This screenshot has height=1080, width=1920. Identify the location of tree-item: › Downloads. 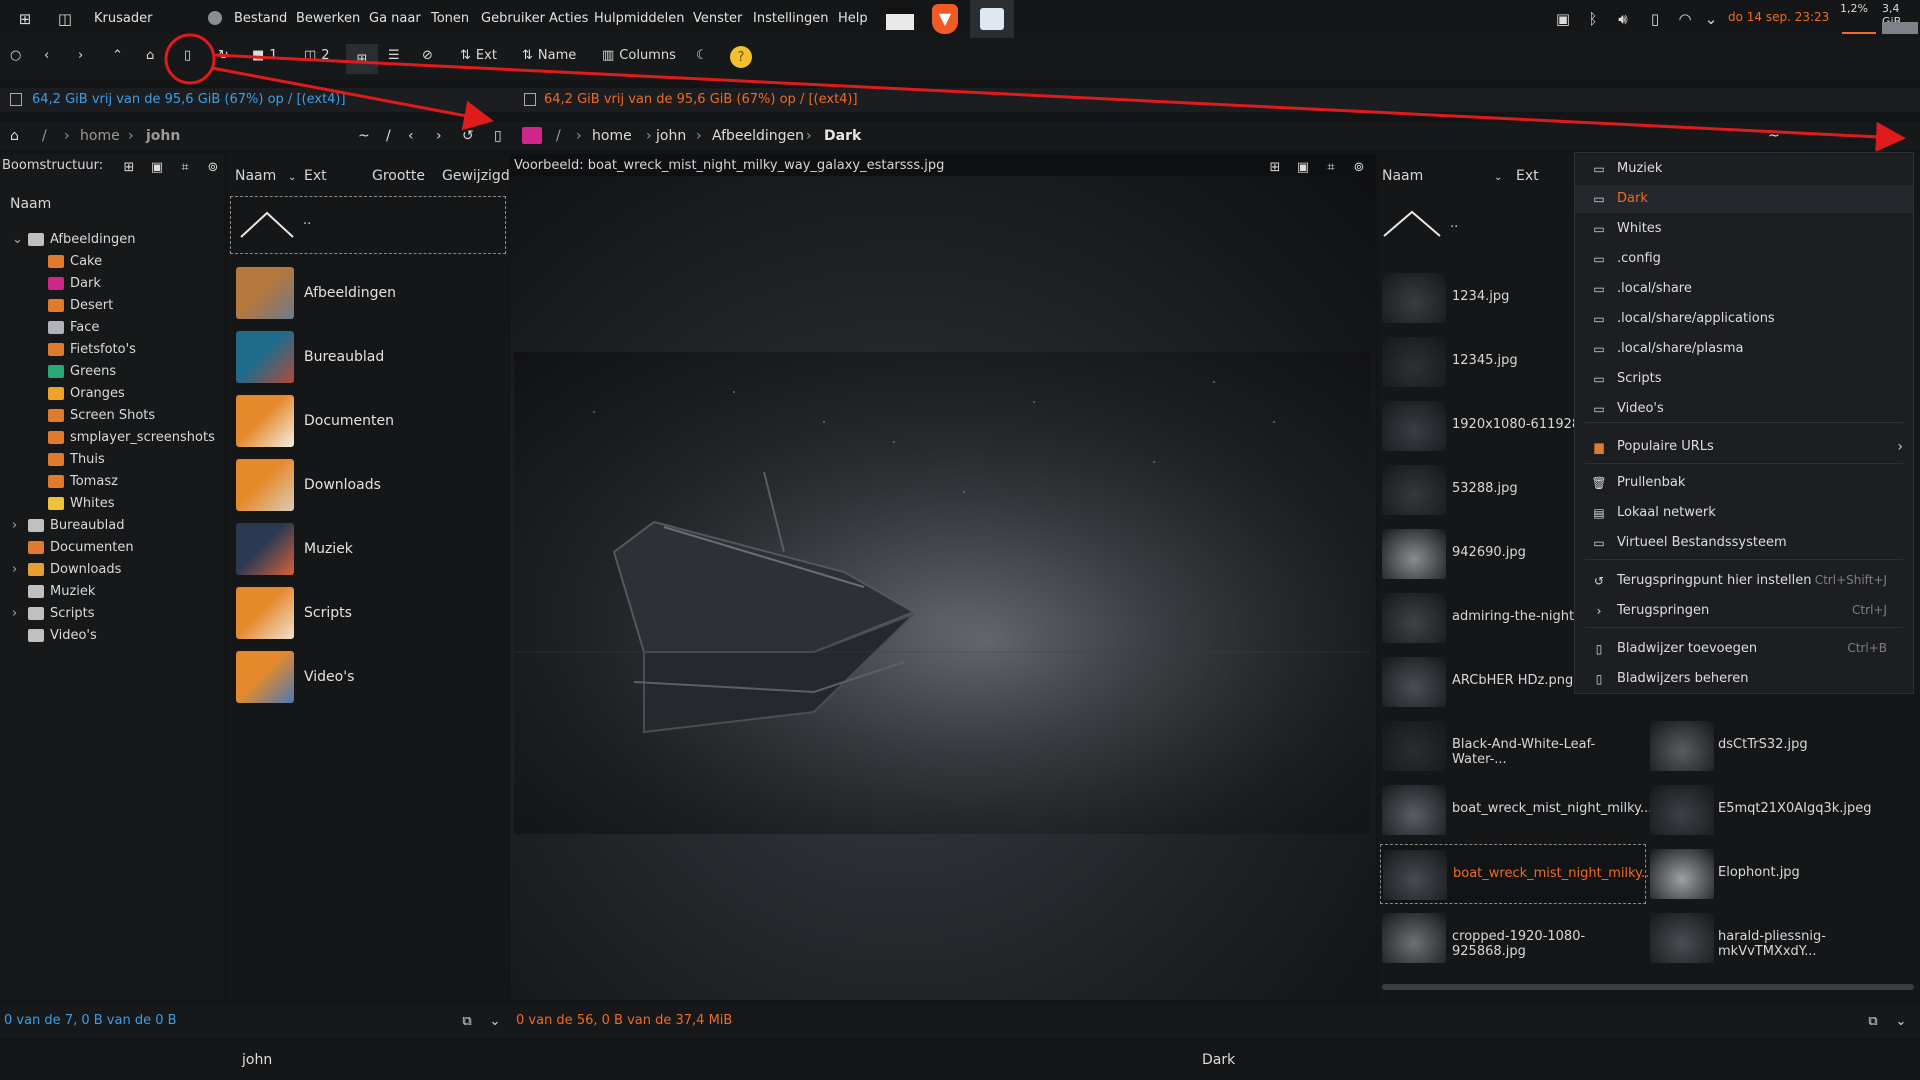
(66, 569).